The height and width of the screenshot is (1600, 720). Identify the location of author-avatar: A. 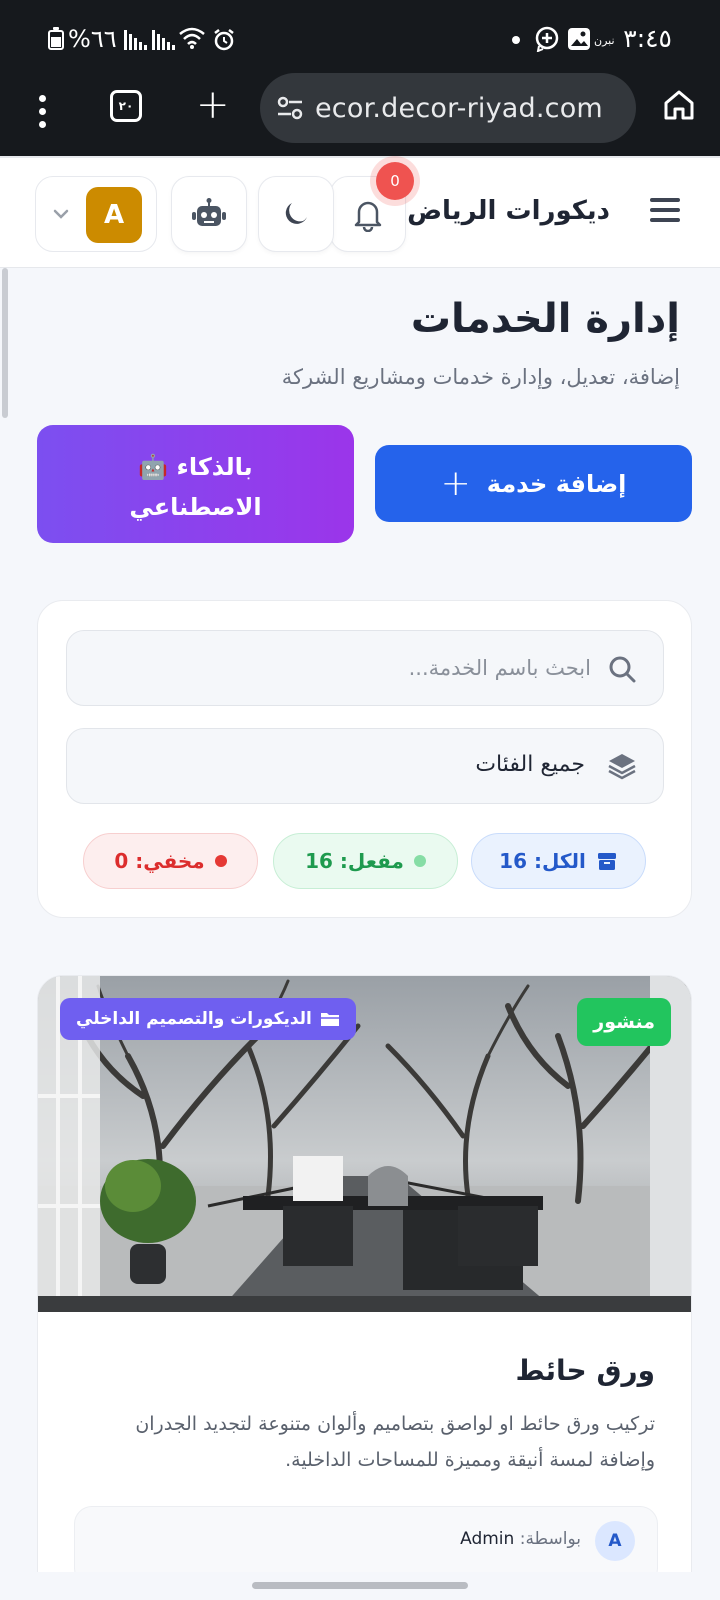
(615, 1541).